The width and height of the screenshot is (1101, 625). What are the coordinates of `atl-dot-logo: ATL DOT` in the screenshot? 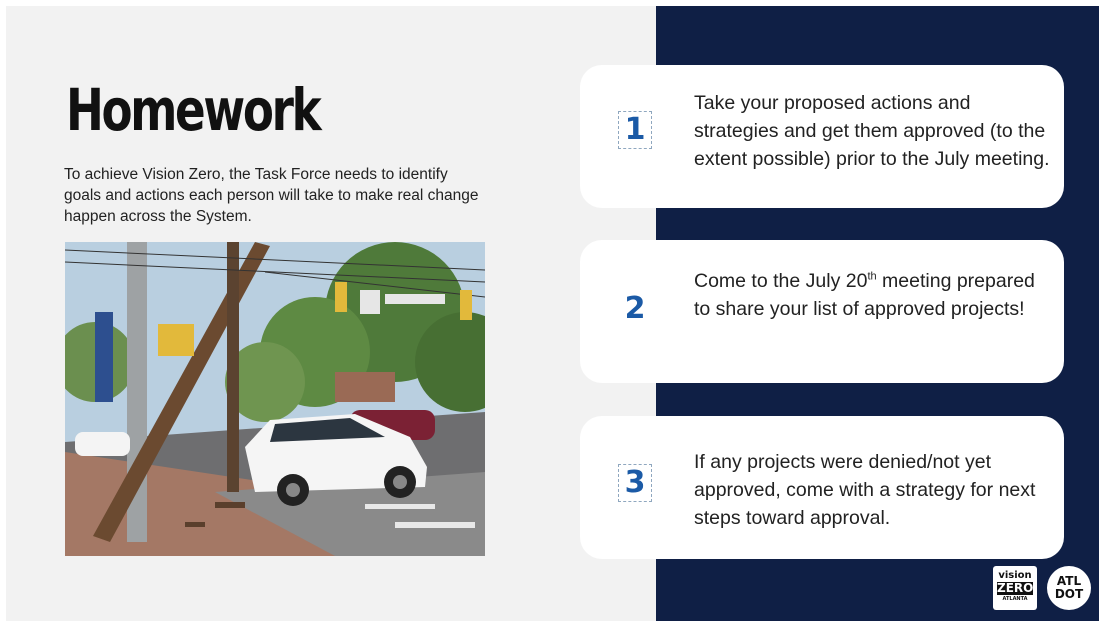 It's located at (1069, 588).